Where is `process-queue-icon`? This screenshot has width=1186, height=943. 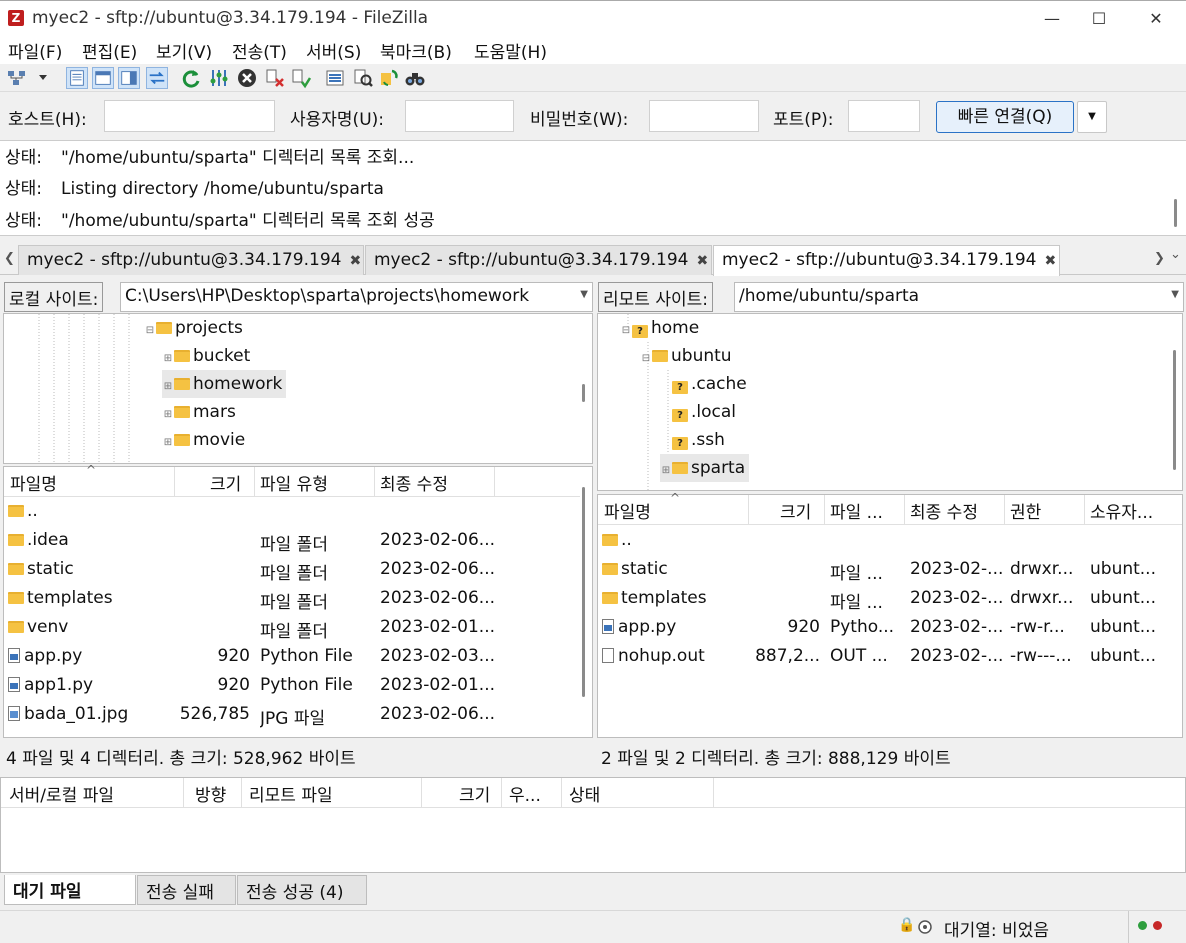
process-queue-icon is located at coordinates (219, 78).